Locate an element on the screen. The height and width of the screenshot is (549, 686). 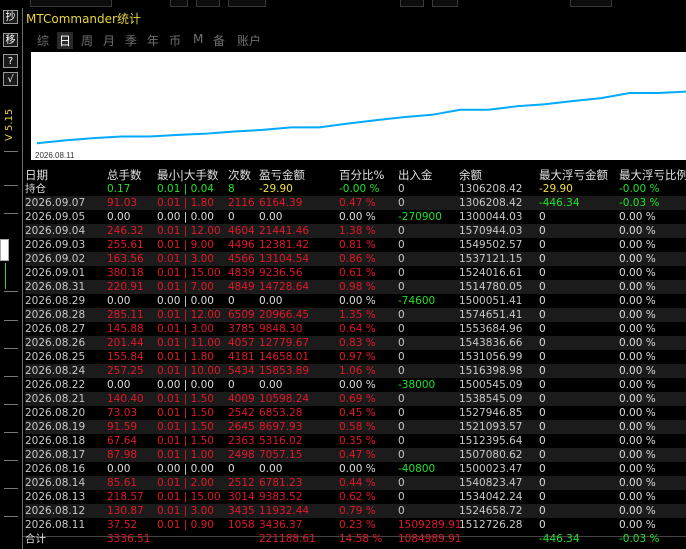
tab-quarter: 季 is located at coordinates (131, 40).